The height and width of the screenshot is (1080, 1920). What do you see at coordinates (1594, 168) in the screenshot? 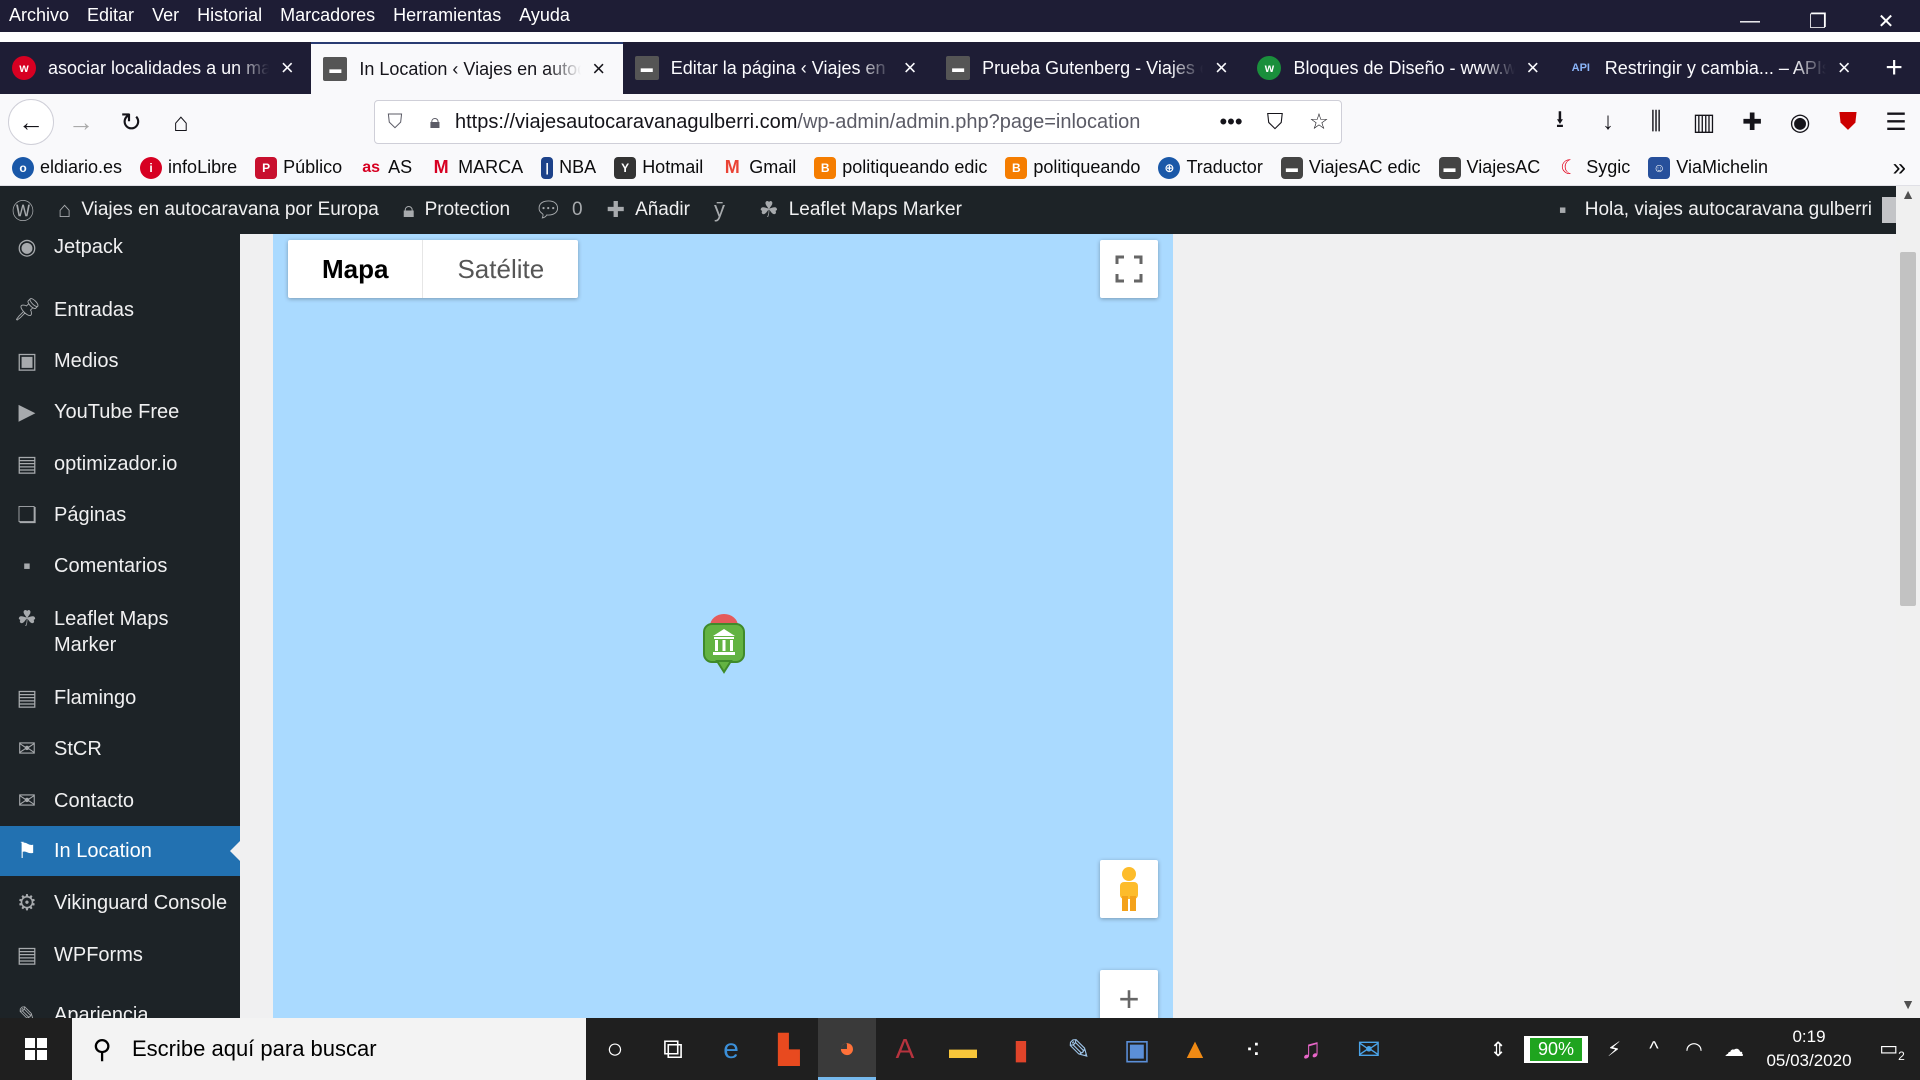
I see `bookmark-sygic: ☾ Sygic` at bounding box center [1594, 168].